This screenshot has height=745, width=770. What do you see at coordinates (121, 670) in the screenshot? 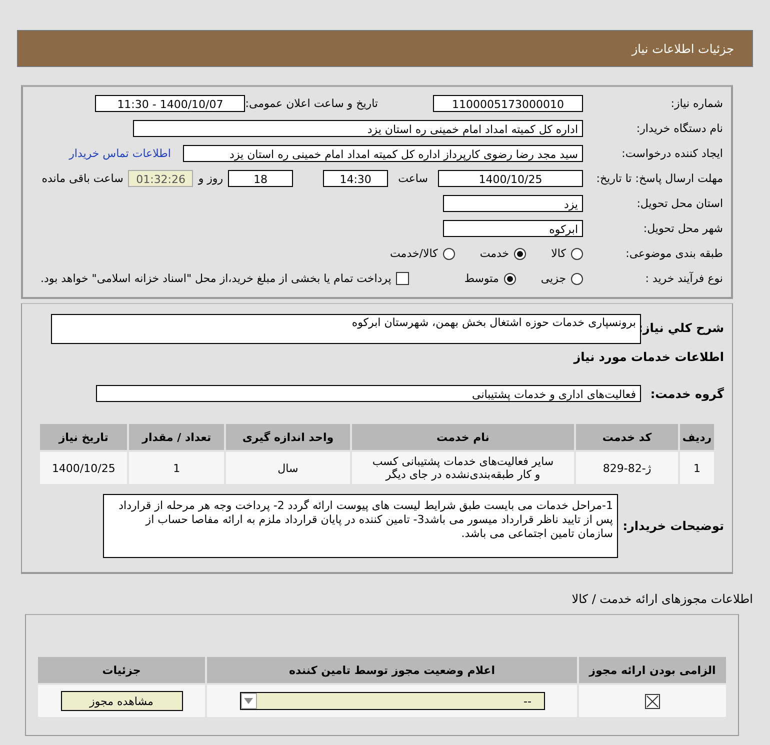
I see `column-header: جزئیات` at bounding box center [121, 670].